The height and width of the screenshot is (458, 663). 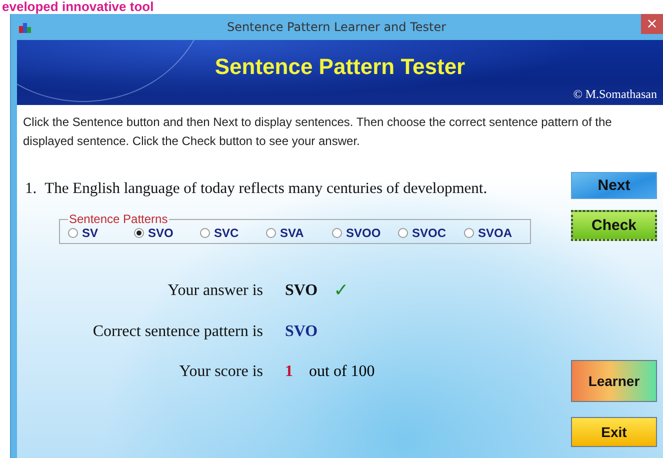 What do you see at coordinates (337, 27) in the screenshot?
I see `window-title: Sentence Pattern Learner and Tester` at bounding box center [337, 27].